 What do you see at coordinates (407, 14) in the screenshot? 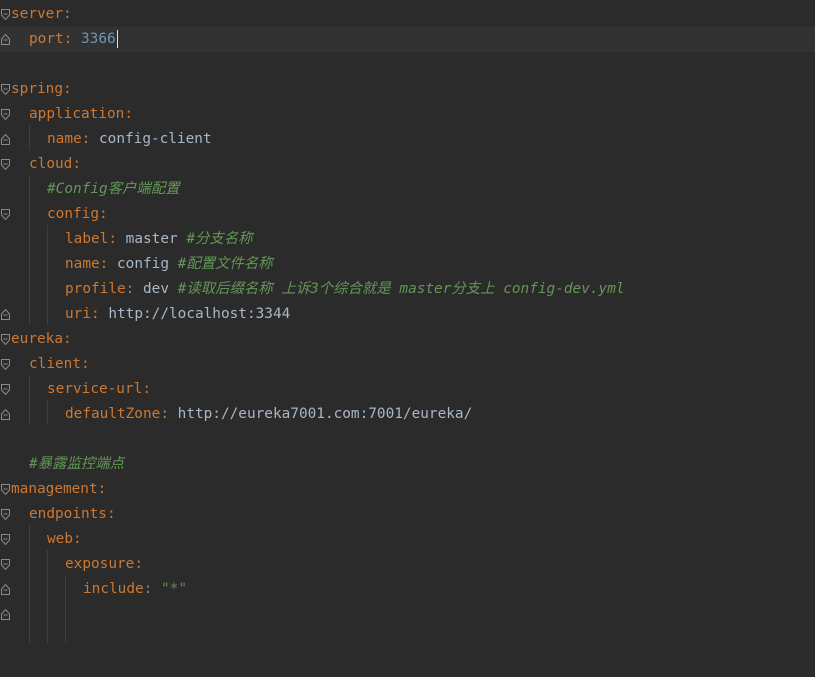
I see `code-line: server:` at bounding box center [407, 14].